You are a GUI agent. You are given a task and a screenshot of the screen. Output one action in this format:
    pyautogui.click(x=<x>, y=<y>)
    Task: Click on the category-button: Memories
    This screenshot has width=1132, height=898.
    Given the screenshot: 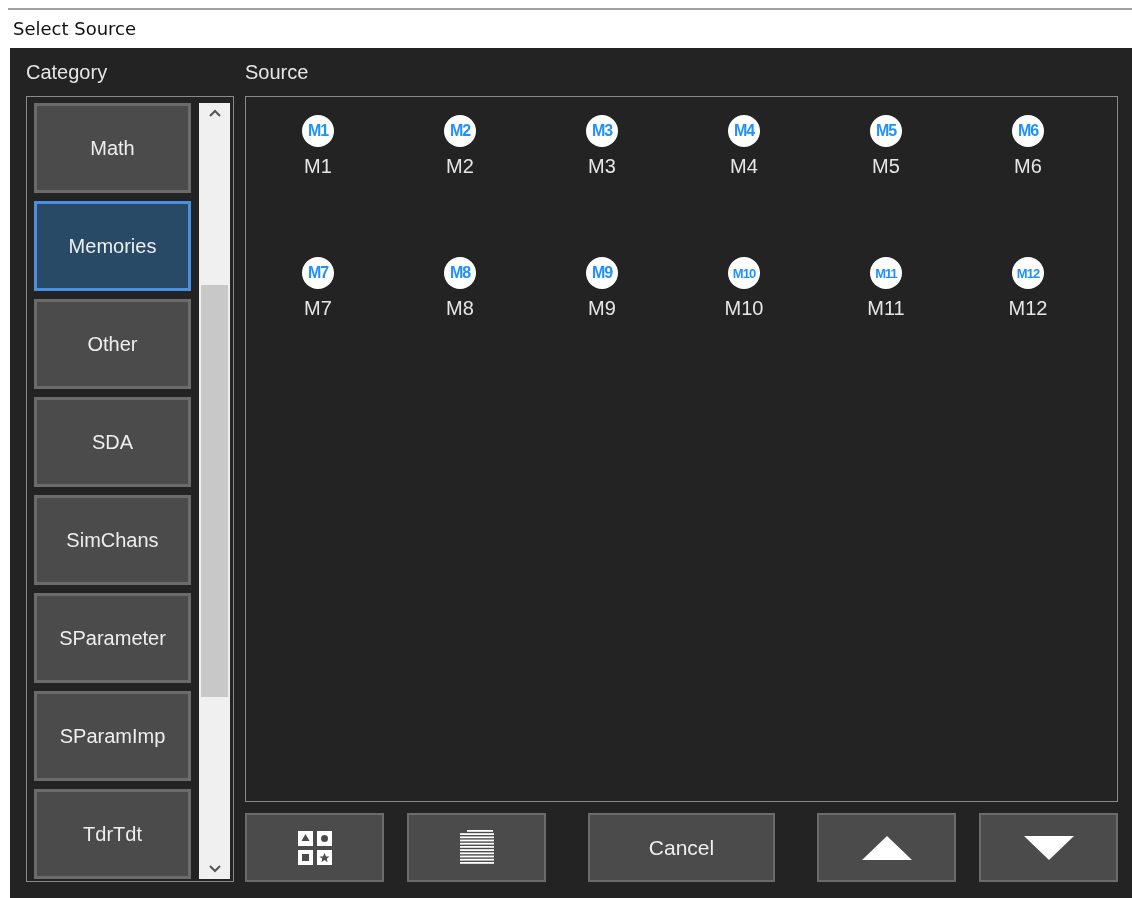 What is the action you would take?
    pyautogui.click(x=112, y=246)
    